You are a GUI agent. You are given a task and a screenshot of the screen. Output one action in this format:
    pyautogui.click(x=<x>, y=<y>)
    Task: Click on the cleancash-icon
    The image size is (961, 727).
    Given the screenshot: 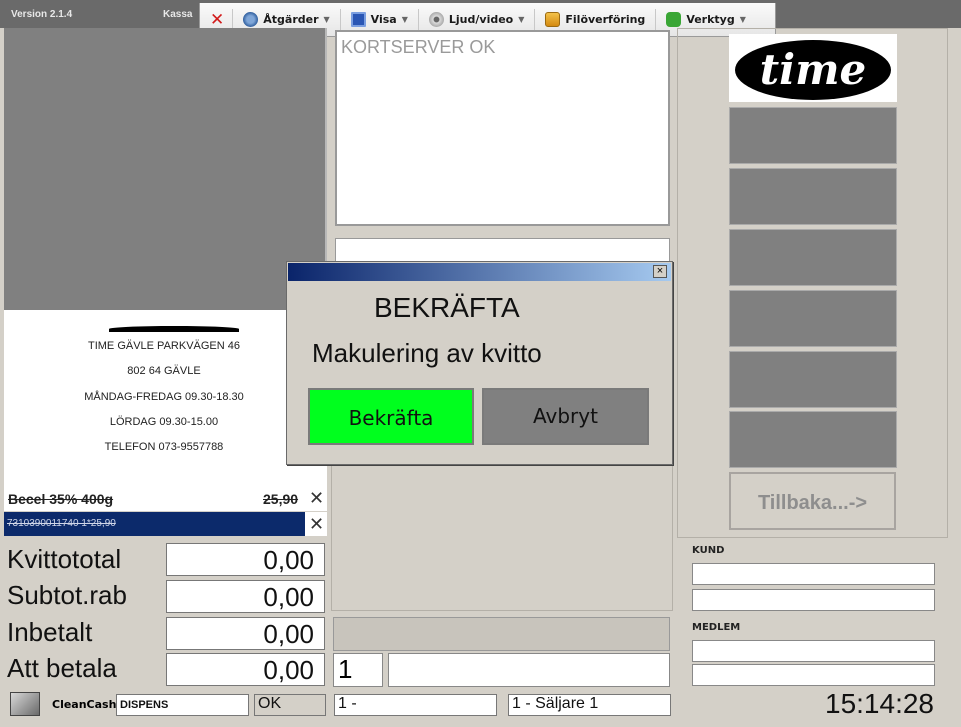 What is the action you would take?
    pyautogui.click(x=25, y=704)
    